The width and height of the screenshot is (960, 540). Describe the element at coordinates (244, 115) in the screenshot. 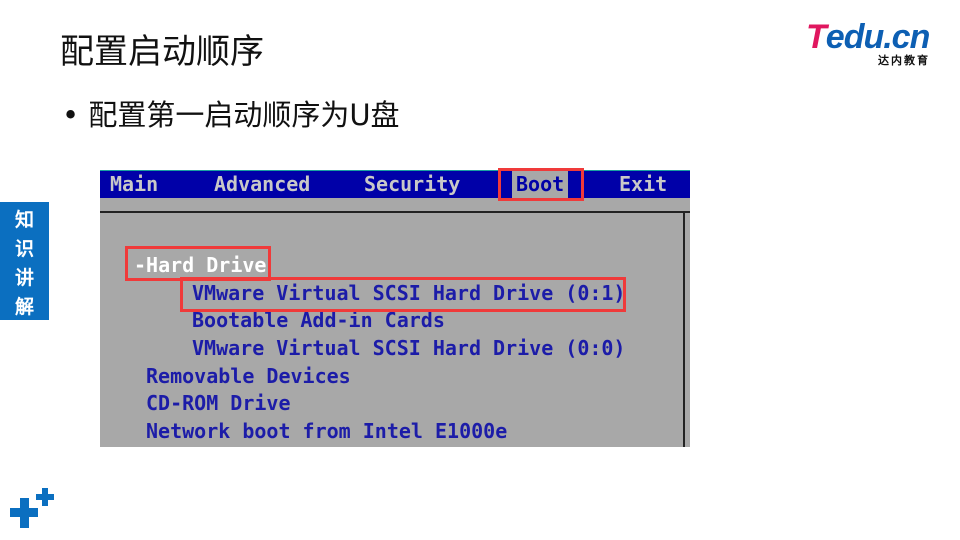

I see `bullet-text: 配置第一启动顺序为U盘` at that location.